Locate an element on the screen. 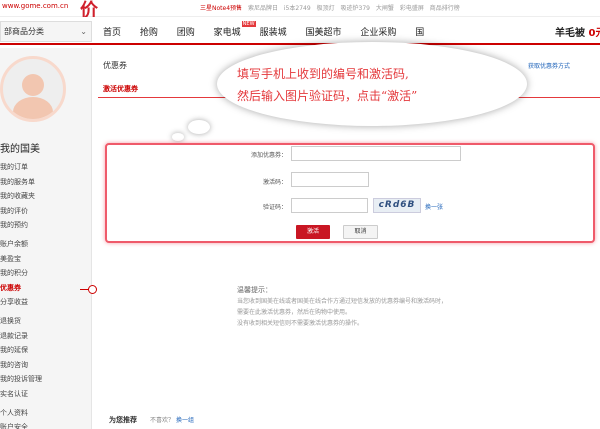  nav-item-group-buy: 团购 is located at coordinates (186, 33).